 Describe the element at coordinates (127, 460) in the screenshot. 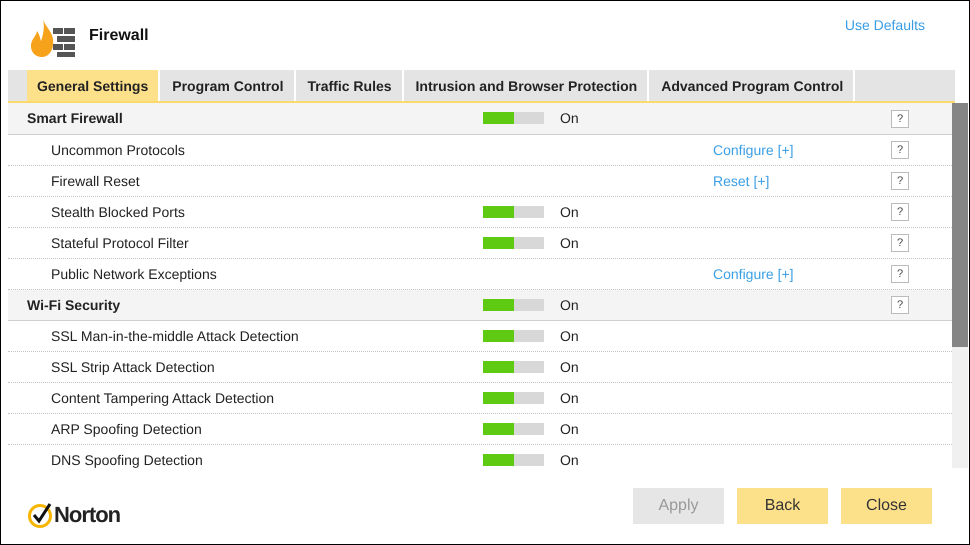

I see `setting-label: DNS Spoofing Detection` at that location.